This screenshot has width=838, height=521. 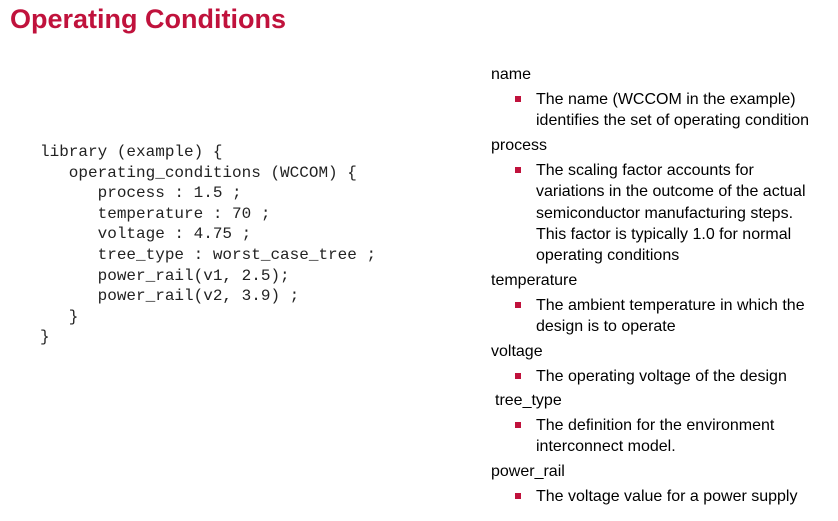 I want to click on description-line: interconnect model., so click(x=606, y=447).